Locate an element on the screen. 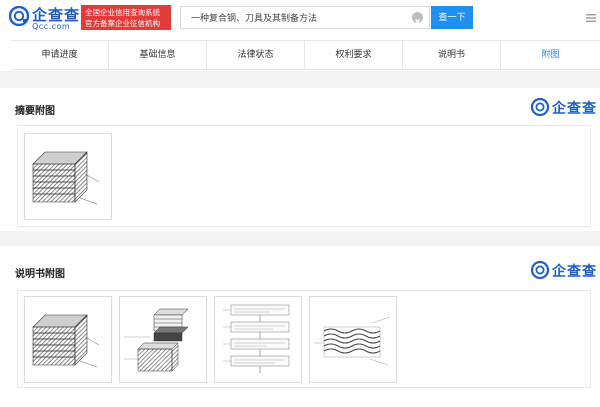 Image resolution: width=600 pixels, height=407 pixels. tab-basic-info: 基础信息 is located at coordinates (158, 55).